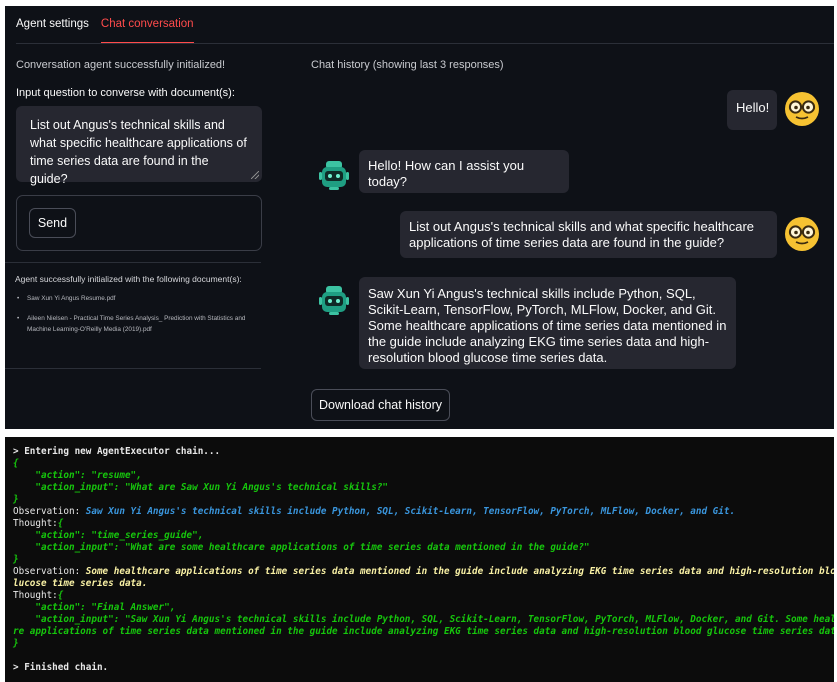  I want to click on terminal-line: "action": "resume",, so click(77, 476).